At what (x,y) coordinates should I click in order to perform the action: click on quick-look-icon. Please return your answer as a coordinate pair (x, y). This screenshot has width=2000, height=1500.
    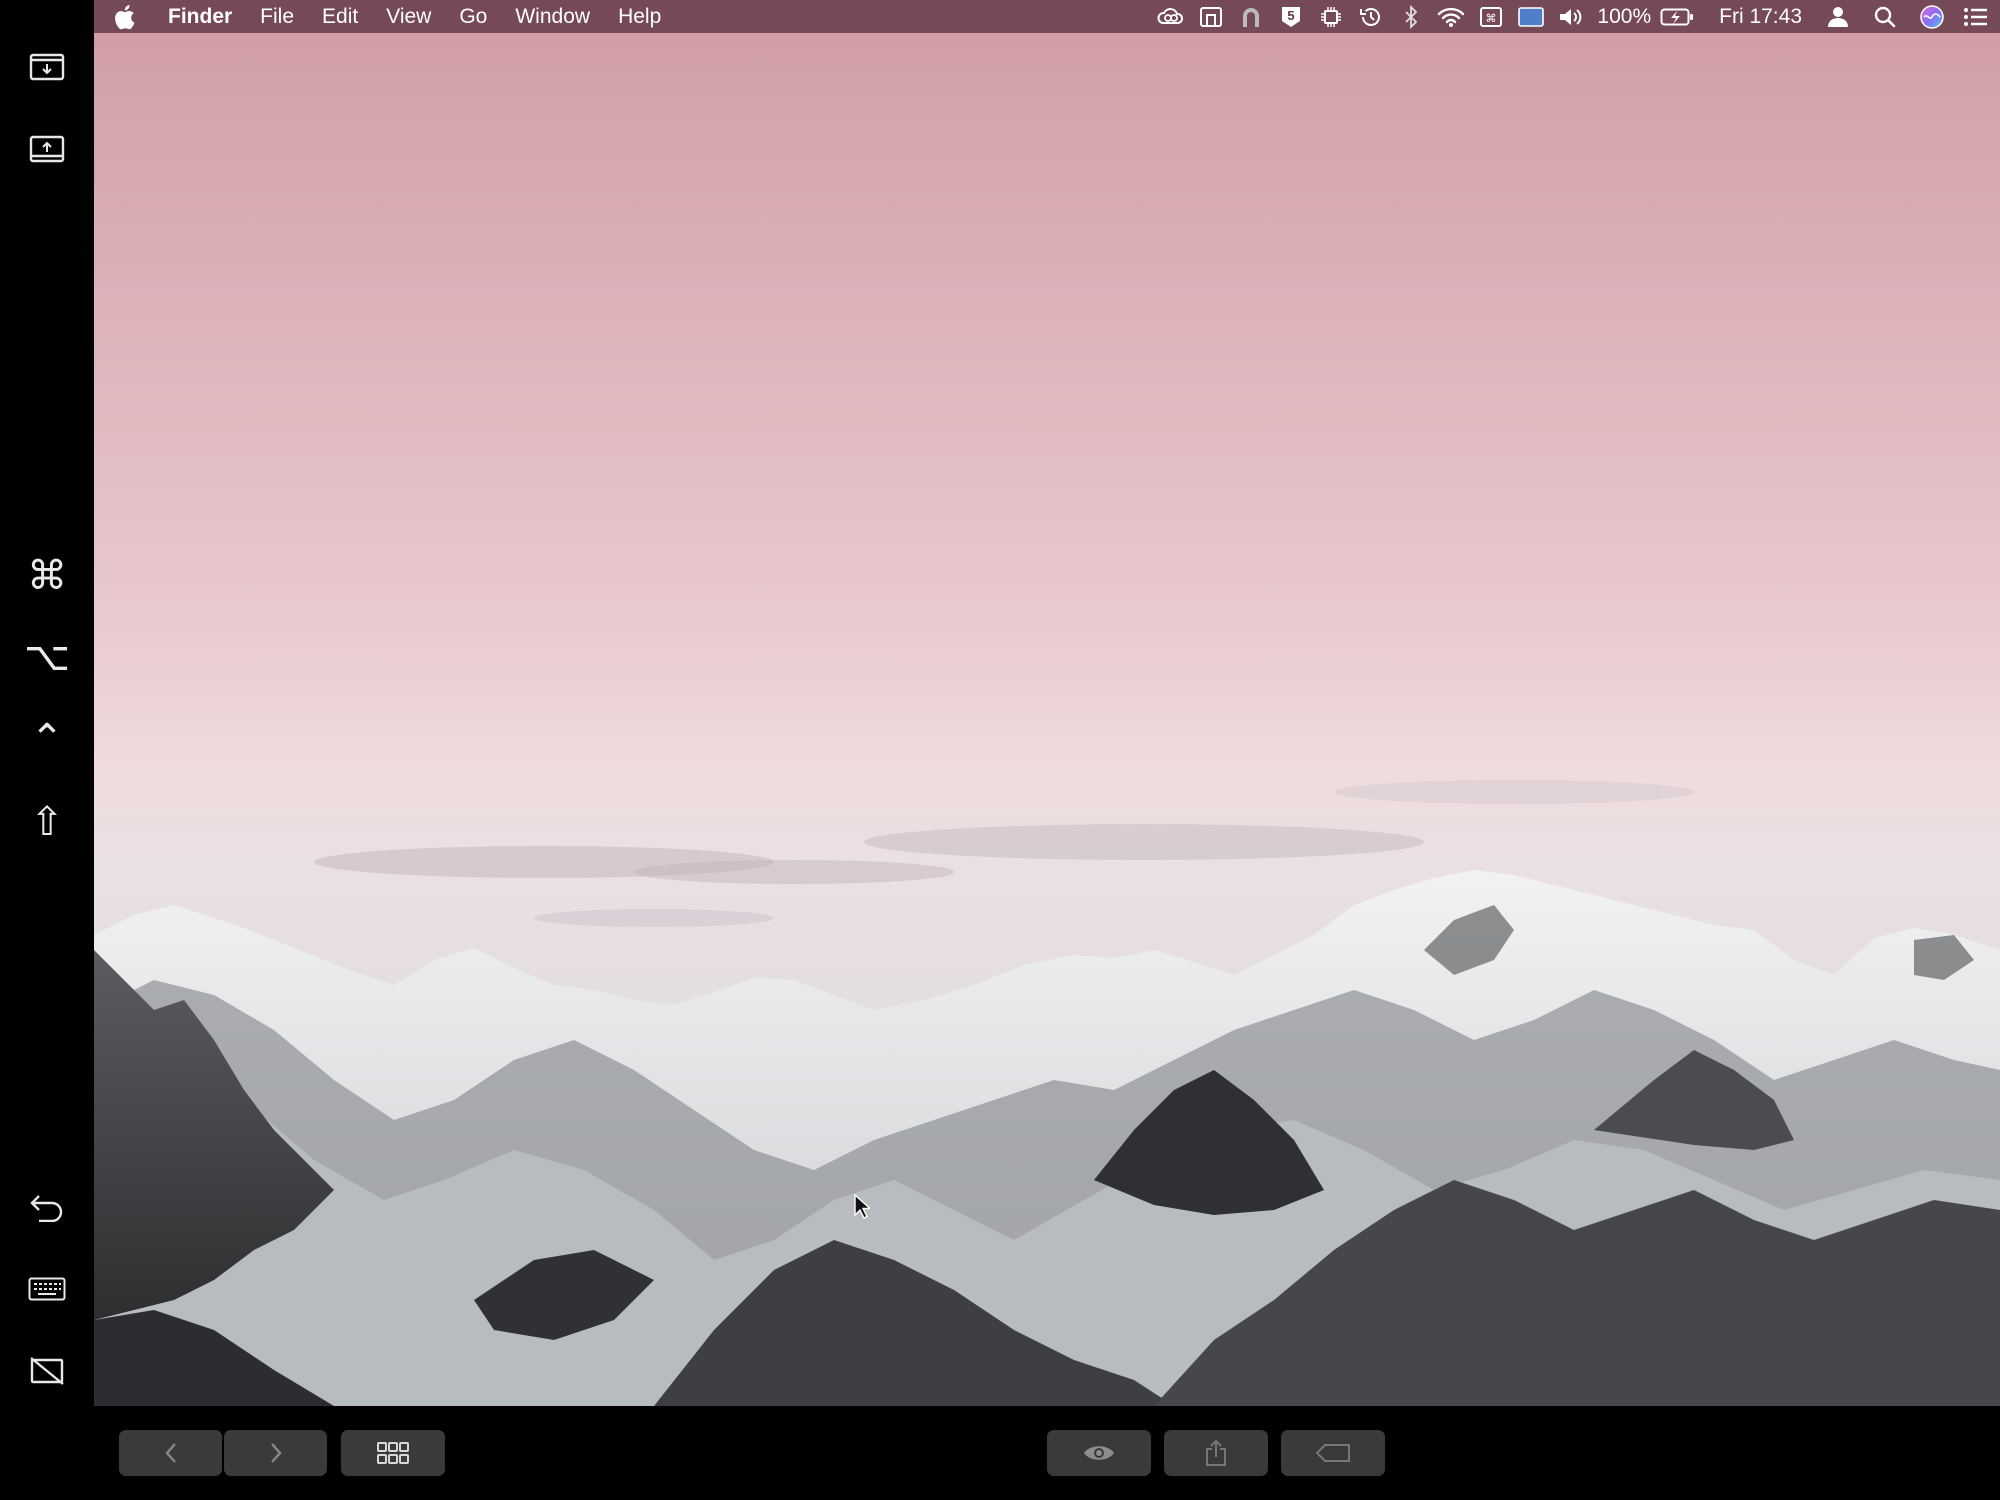
    Looking at the image, I should click on (1099, 1453).